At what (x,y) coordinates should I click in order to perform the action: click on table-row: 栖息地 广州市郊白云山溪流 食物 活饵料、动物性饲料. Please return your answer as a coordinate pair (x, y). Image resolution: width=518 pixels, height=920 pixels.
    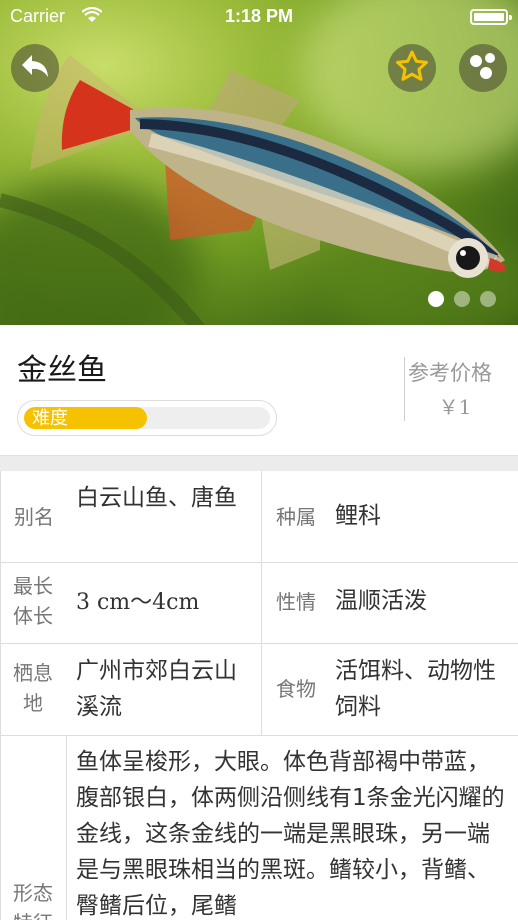
    Looking at the image, I should click on (259, 690).